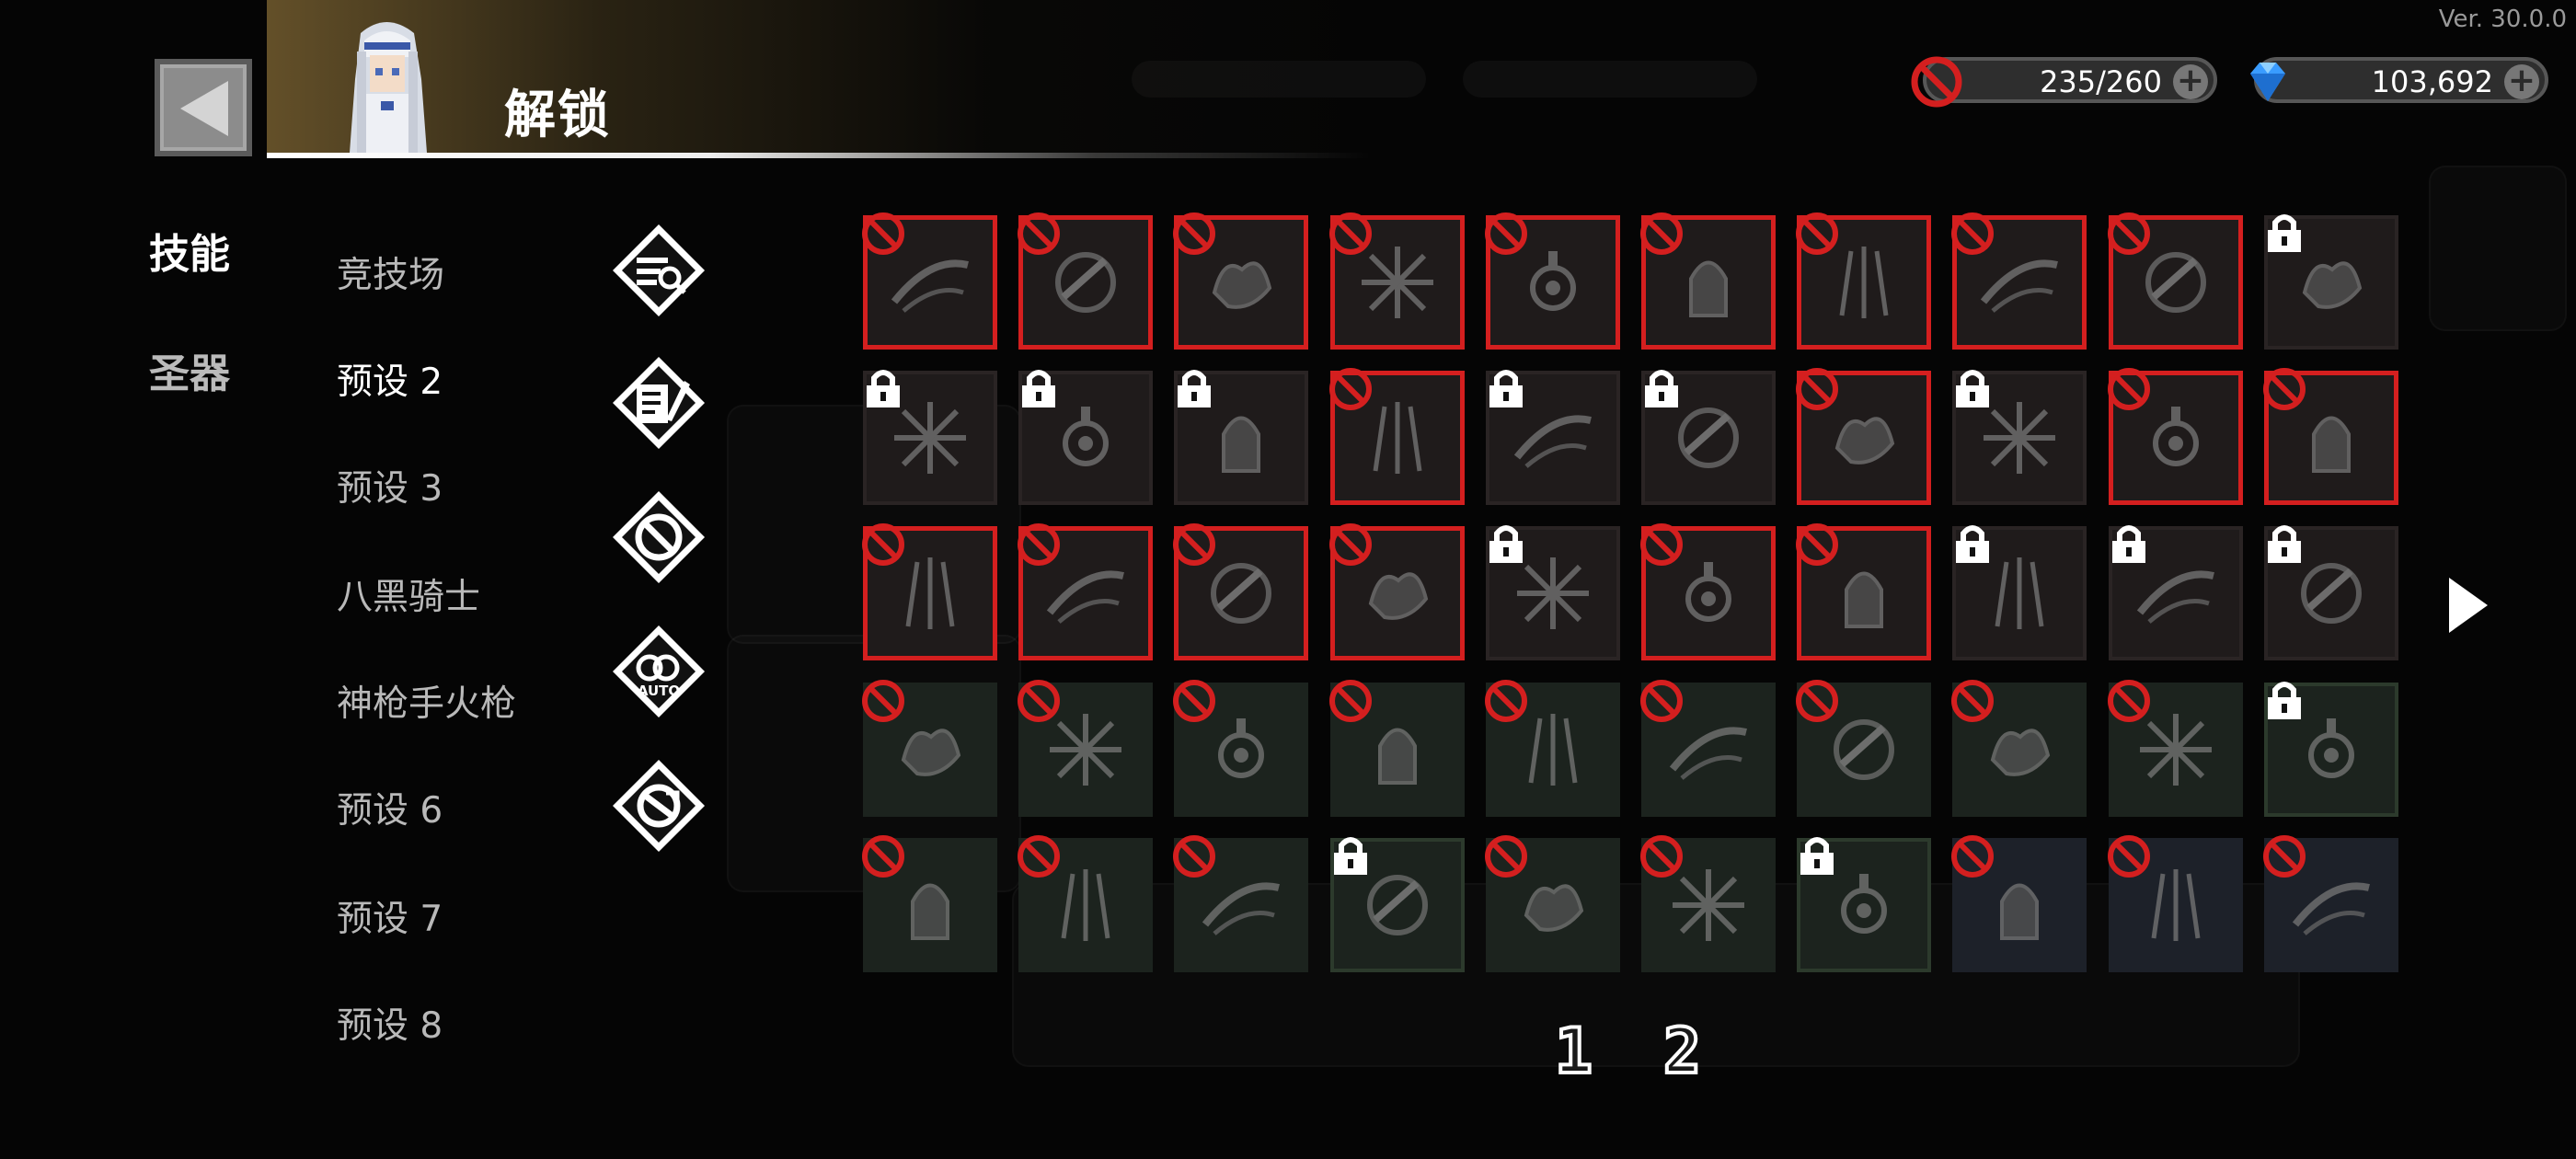 The width and height of the screenshot is (2576, 1159). I want to click on scroll-quill-icon, so click(658, 403).